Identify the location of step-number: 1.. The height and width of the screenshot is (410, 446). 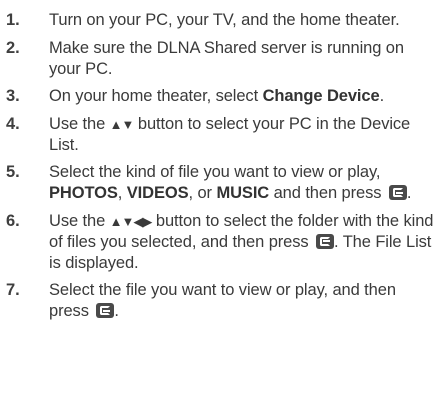
(13, 20).